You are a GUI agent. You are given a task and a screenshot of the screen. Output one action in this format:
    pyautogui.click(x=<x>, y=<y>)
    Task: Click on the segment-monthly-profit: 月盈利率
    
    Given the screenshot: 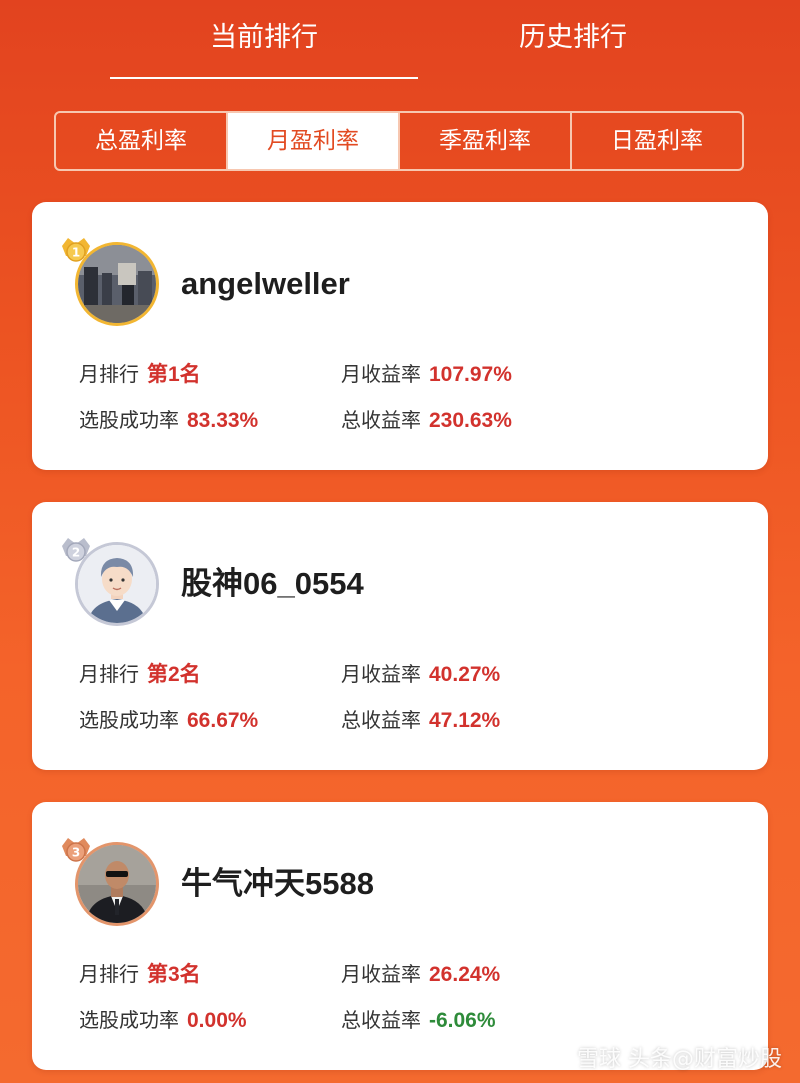 What is the action you would take?
    pyautogui.click(x=314, y=141)
    